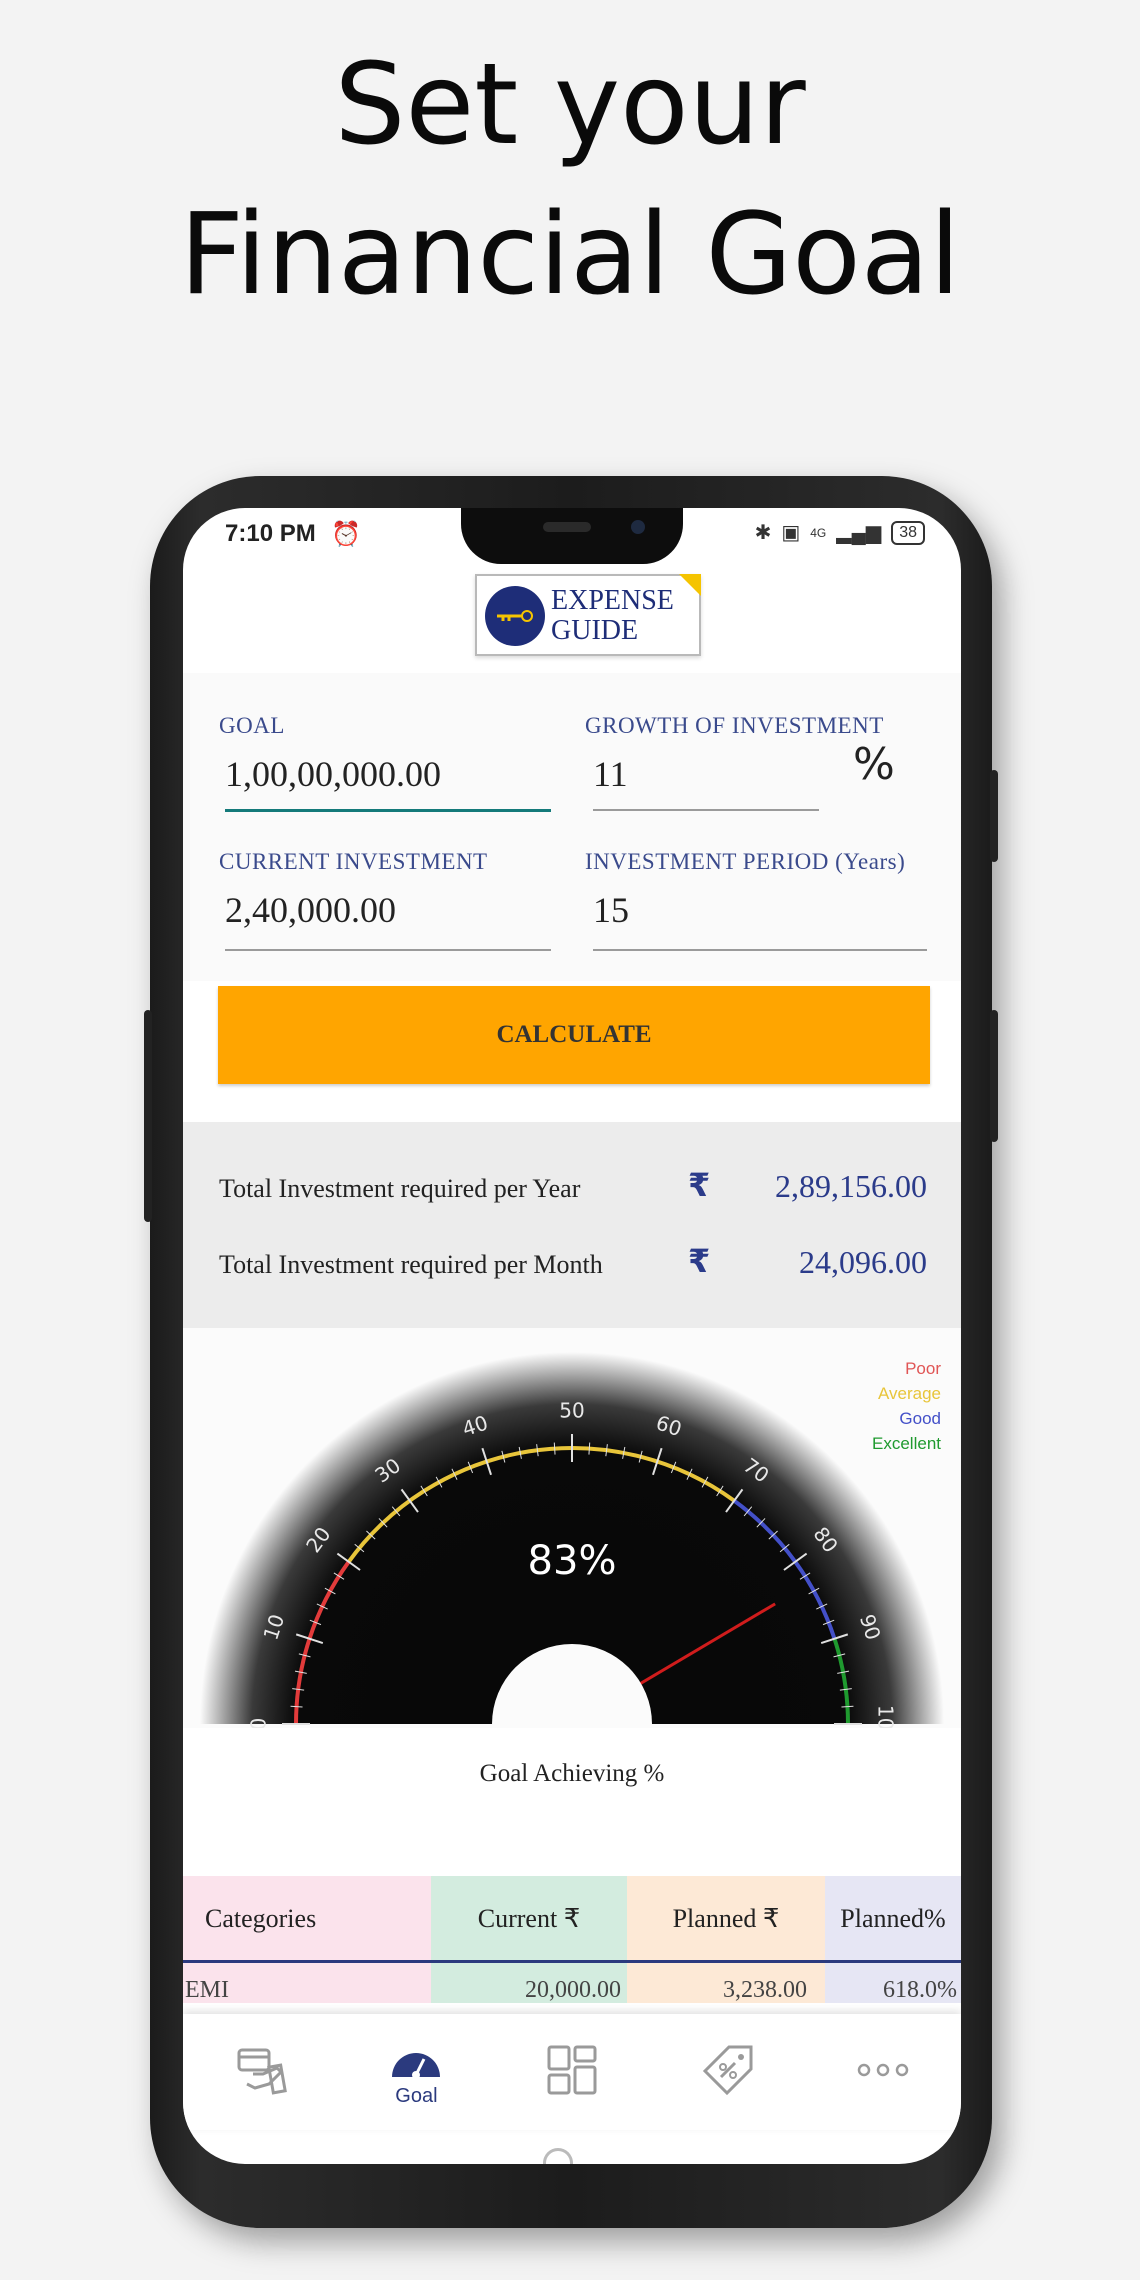 This screenshot has height=2280, width=1140. I want to click on dashboard-grid-icon, so click(572, 2070).